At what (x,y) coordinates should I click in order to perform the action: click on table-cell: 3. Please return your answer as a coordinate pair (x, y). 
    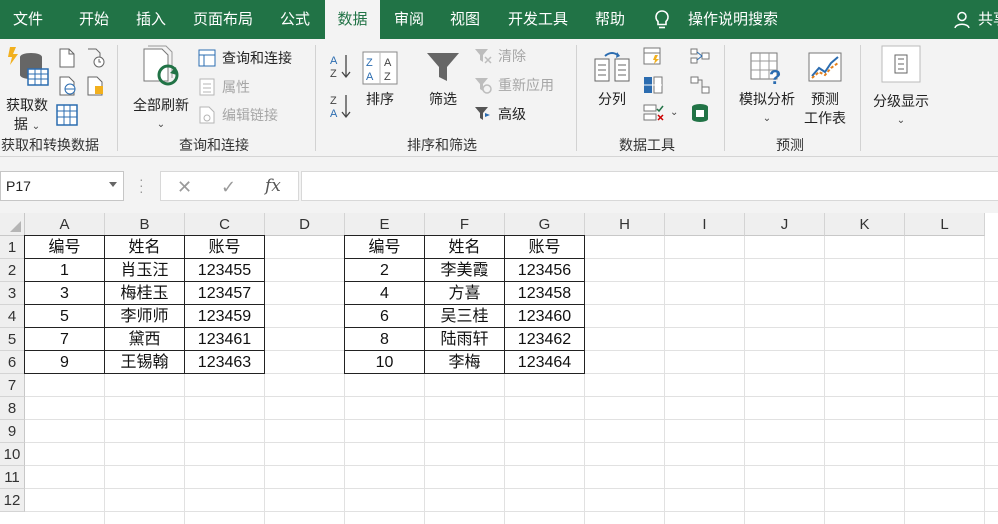
    Looking at the image, I should click on (64, 293).